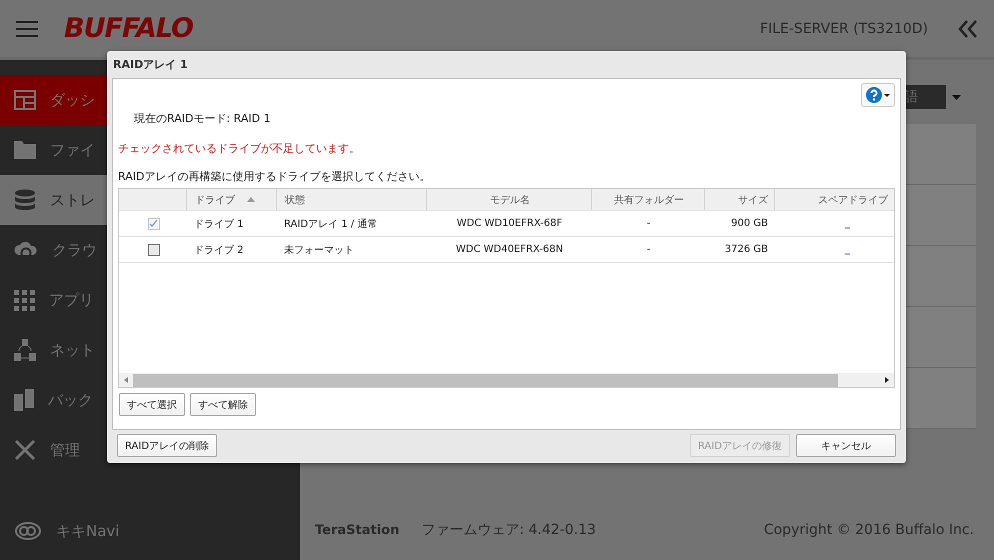 This screenshot has height=560, width=994. Describe the element at coordinates (749, 223) in the screenshot. I see `table-cell: 900 GB` at that location.